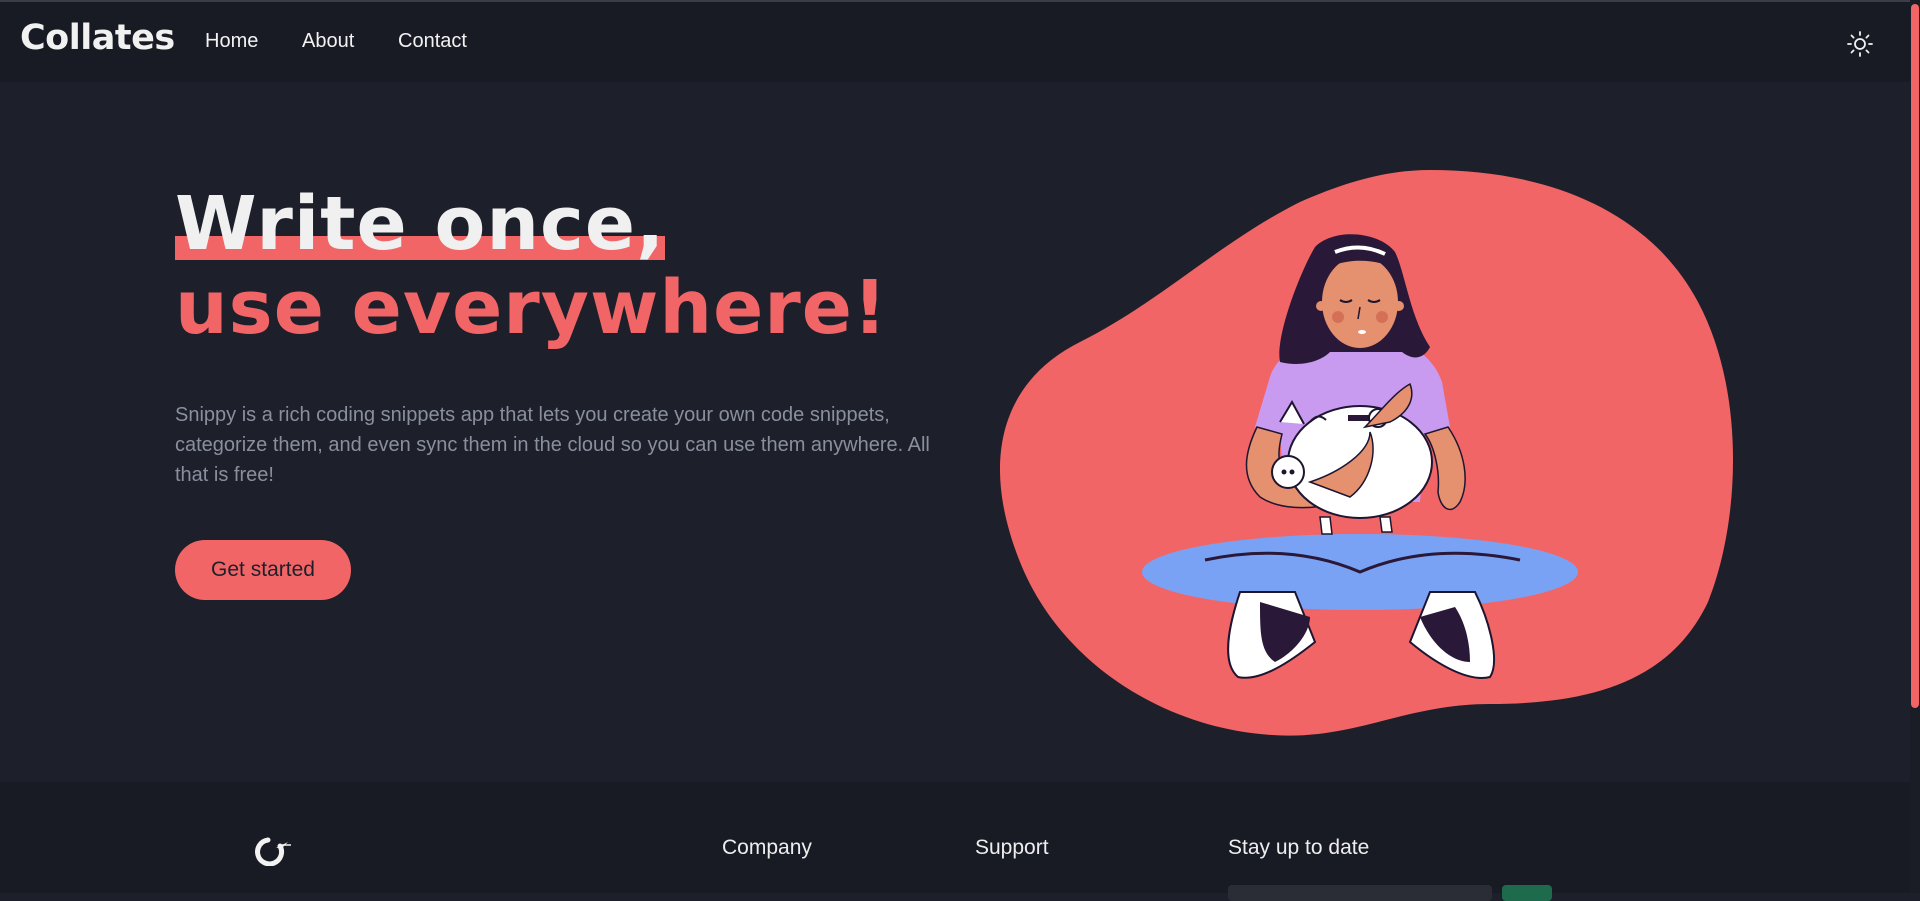 Image resolution: width=1920 pixels, height=901 pixels. I want to click on theme-toggle-button, so click(1860, 44).